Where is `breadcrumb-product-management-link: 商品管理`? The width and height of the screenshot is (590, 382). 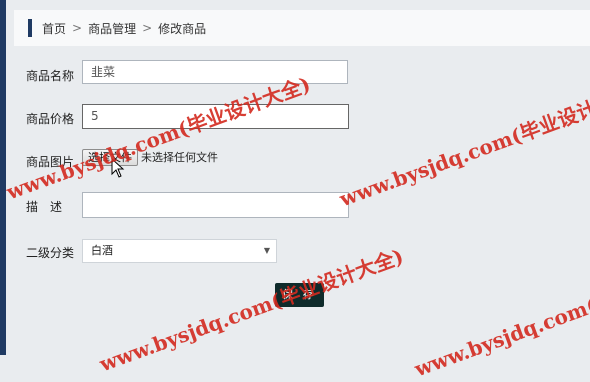 breadcrumb-product-management-link: 商品管理 is located at coordinates (112, 28).